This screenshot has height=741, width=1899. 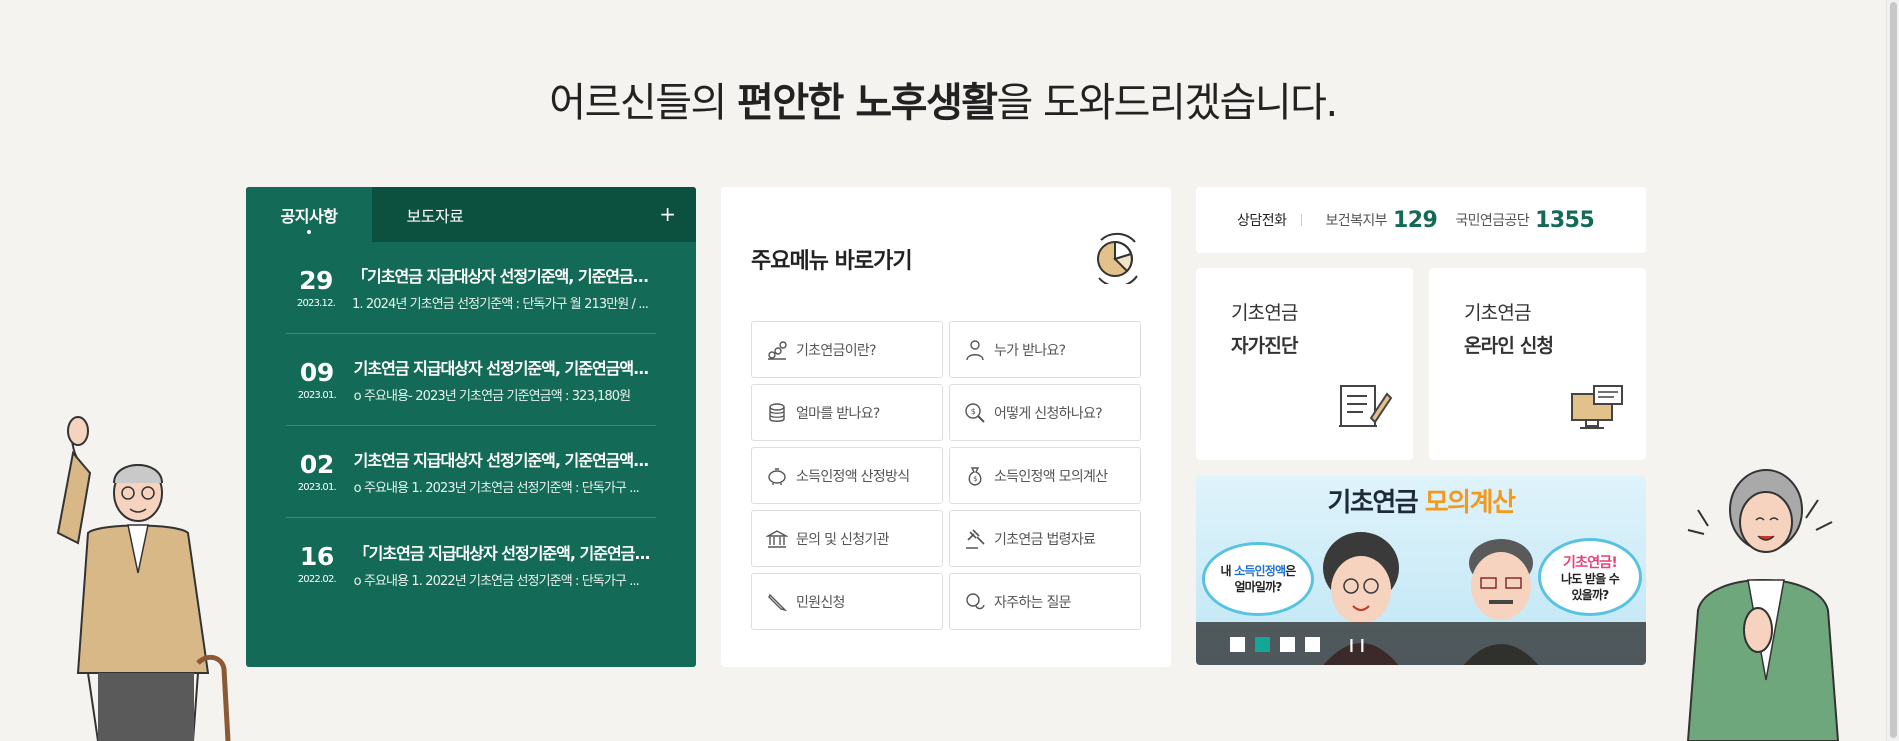 What do you see at coordinates (1492, 221) in the screenshot?
I see `phone-org-nps: 국민연금공단` at bounding box center [1492, 221].